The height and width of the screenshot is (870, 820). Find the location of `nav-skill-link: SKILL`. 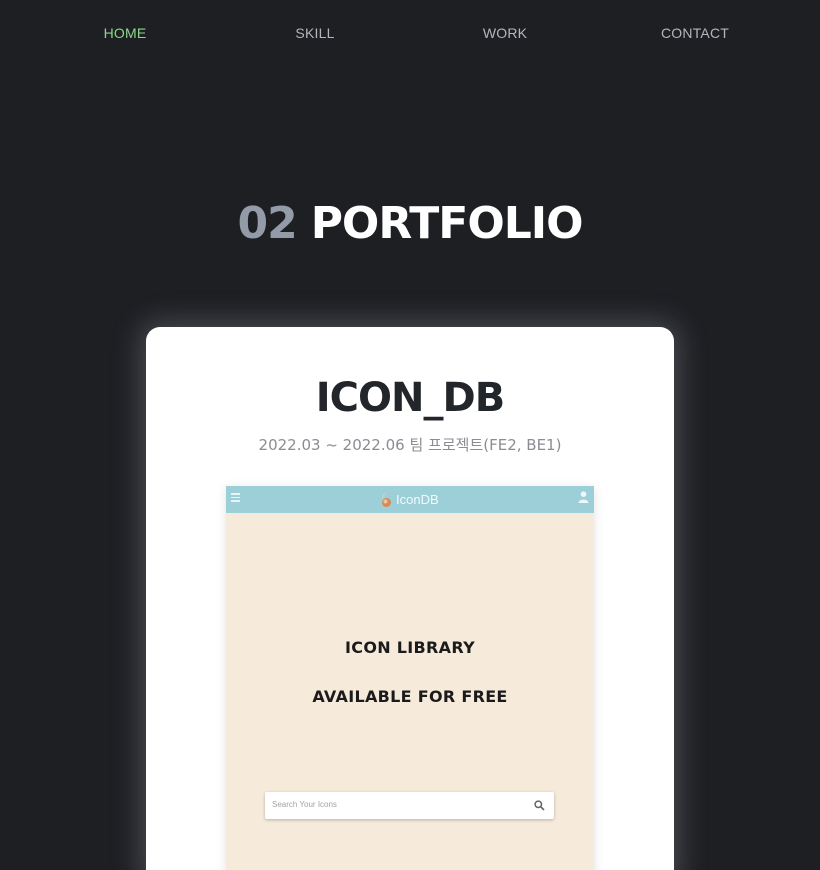

nav-skill-link: SKILL is located at coordinates (315, 33).